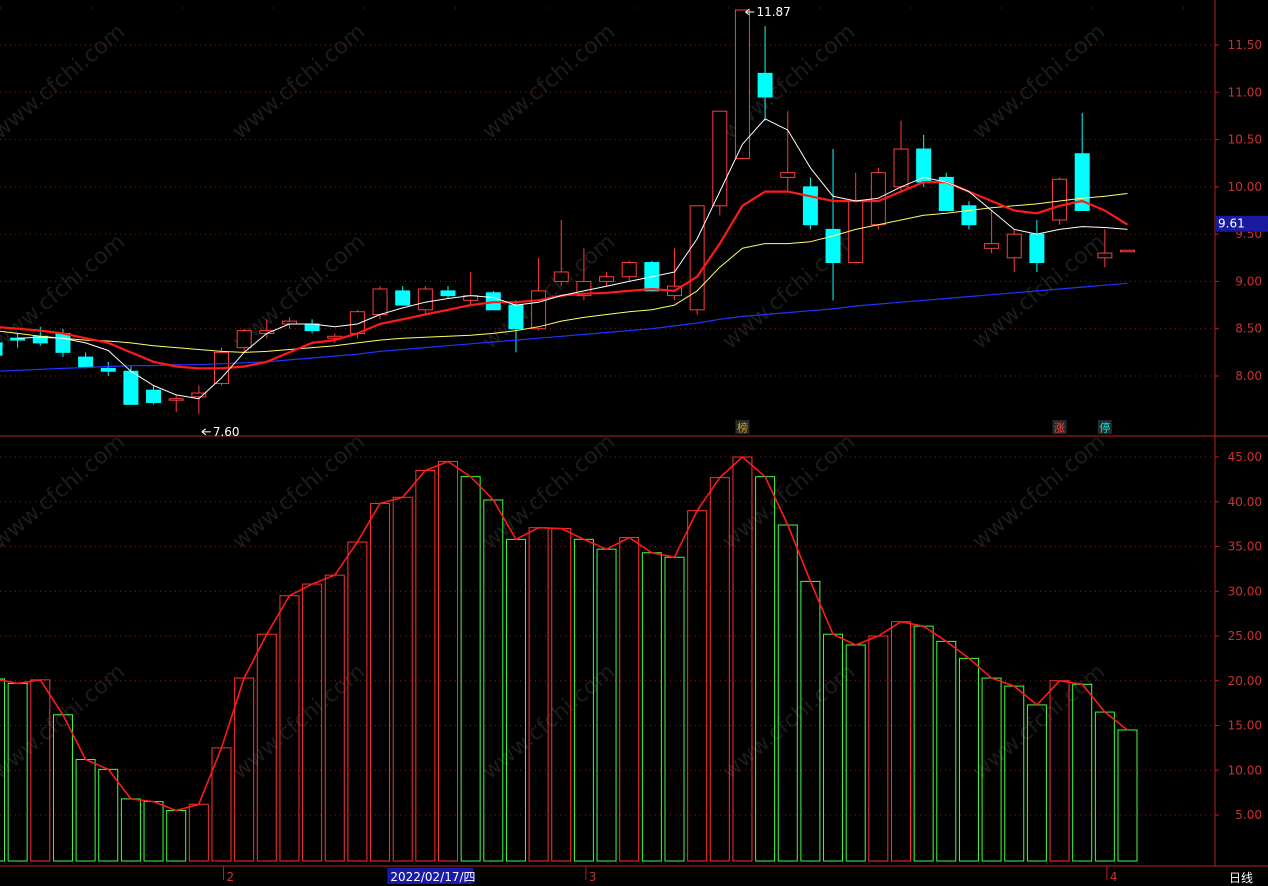 The height and width of the screenshot is (886, 1268). I want to click on annotation-label: 11.87, so click(773, 12).